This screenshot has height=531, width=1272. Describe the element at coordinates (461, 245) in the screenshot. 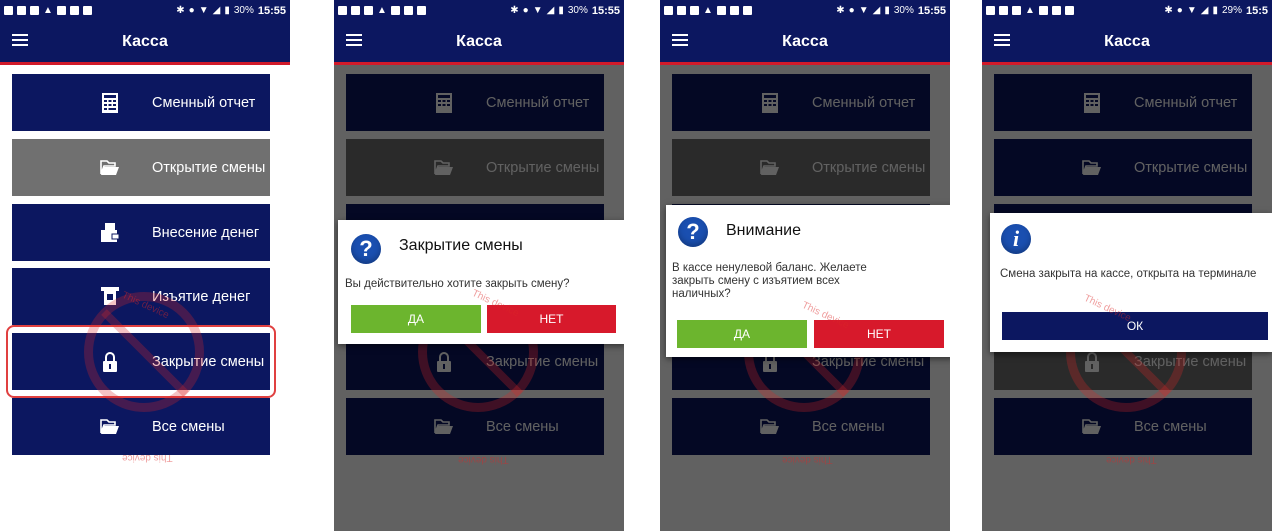

I see `dialog-title: Закрытие смены` at that location.